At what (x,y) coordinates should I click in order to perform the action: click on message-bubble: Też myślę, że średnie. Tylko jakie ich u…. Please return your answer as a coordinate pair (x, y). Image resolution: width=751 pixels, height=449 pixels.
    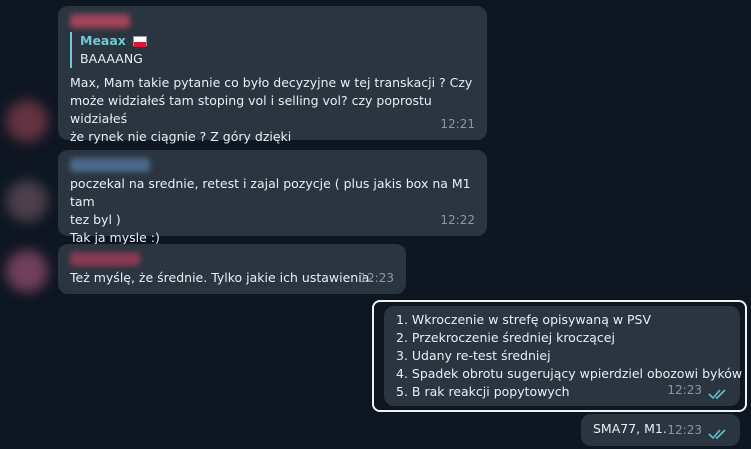
    Looking at the image, I should click on (232, 269).